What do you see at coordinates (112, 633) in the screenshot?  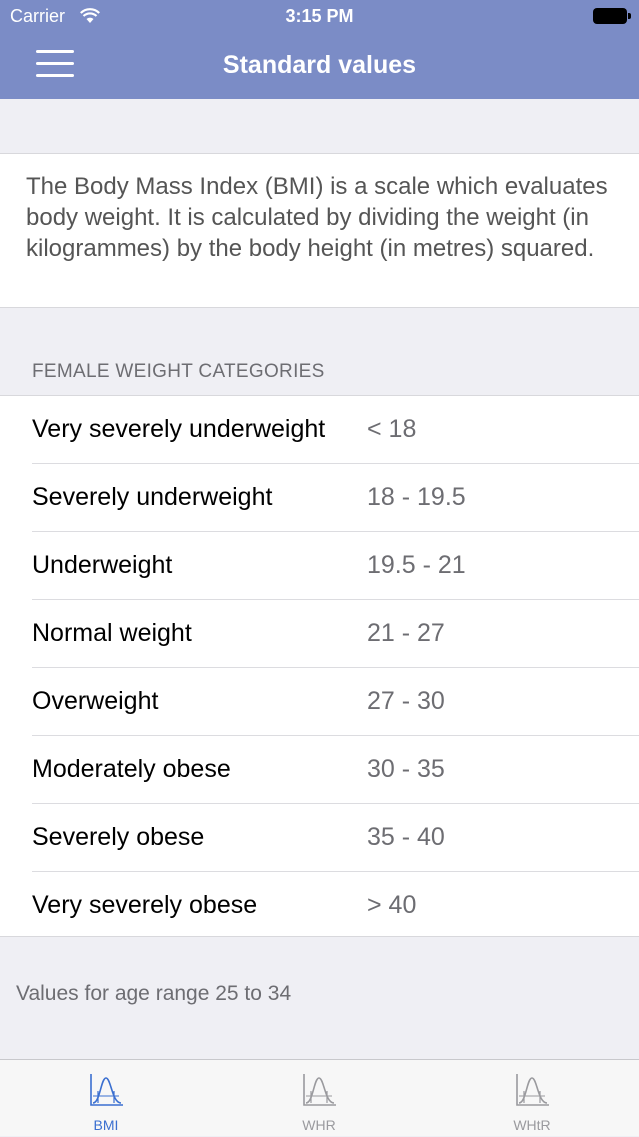 I see `category-name: Normal weight` at bounding box center [112, 633].